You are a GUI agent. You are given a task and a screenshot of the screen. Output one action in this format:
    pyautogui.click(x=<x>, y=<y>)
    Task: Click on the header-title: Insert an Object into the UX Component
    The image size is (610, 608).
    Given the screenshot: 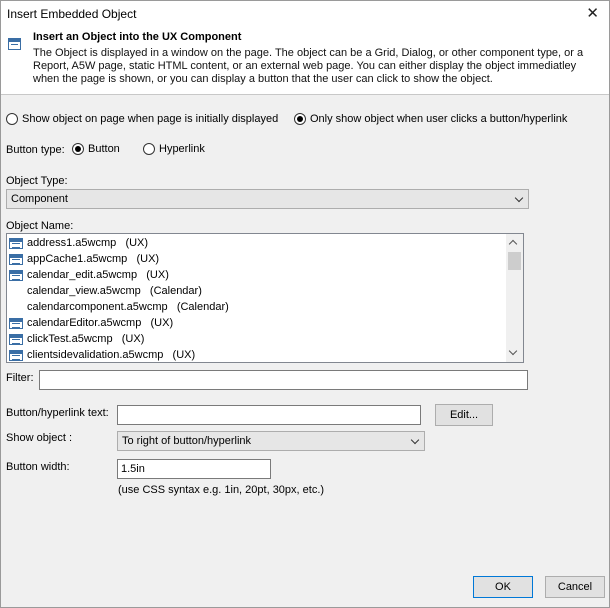 What is the action you would take?
    pyautogui.click(x=137, y=37)
    